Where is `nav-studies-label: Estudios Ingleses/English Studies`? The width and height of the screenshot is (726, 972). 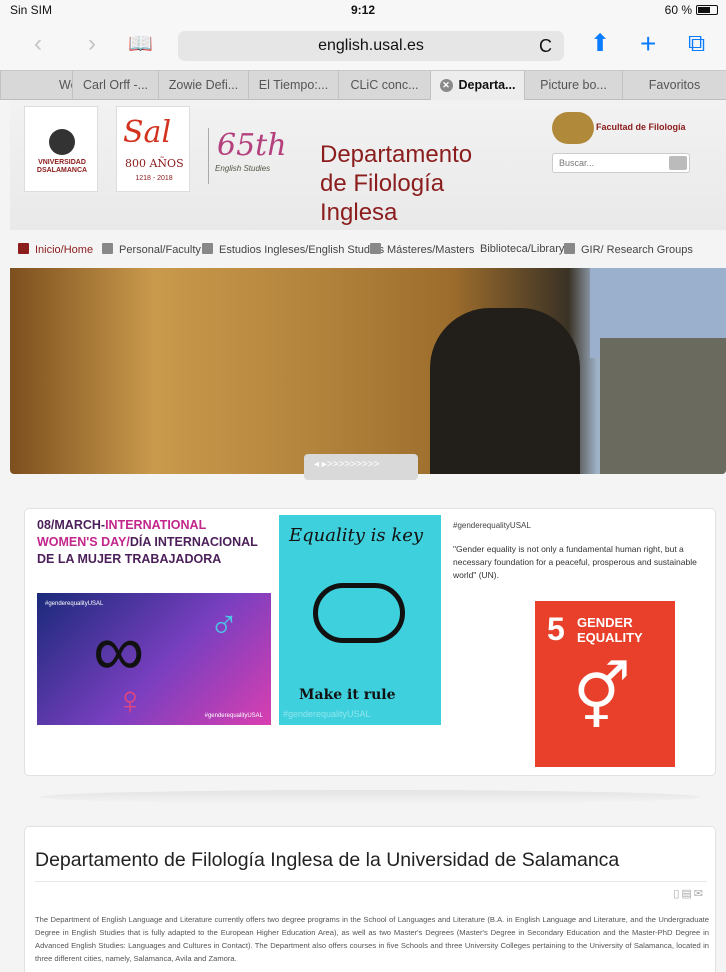 nav-studies-label: Estudios Ingleses/English Studies is located at coordinates (302, 250).